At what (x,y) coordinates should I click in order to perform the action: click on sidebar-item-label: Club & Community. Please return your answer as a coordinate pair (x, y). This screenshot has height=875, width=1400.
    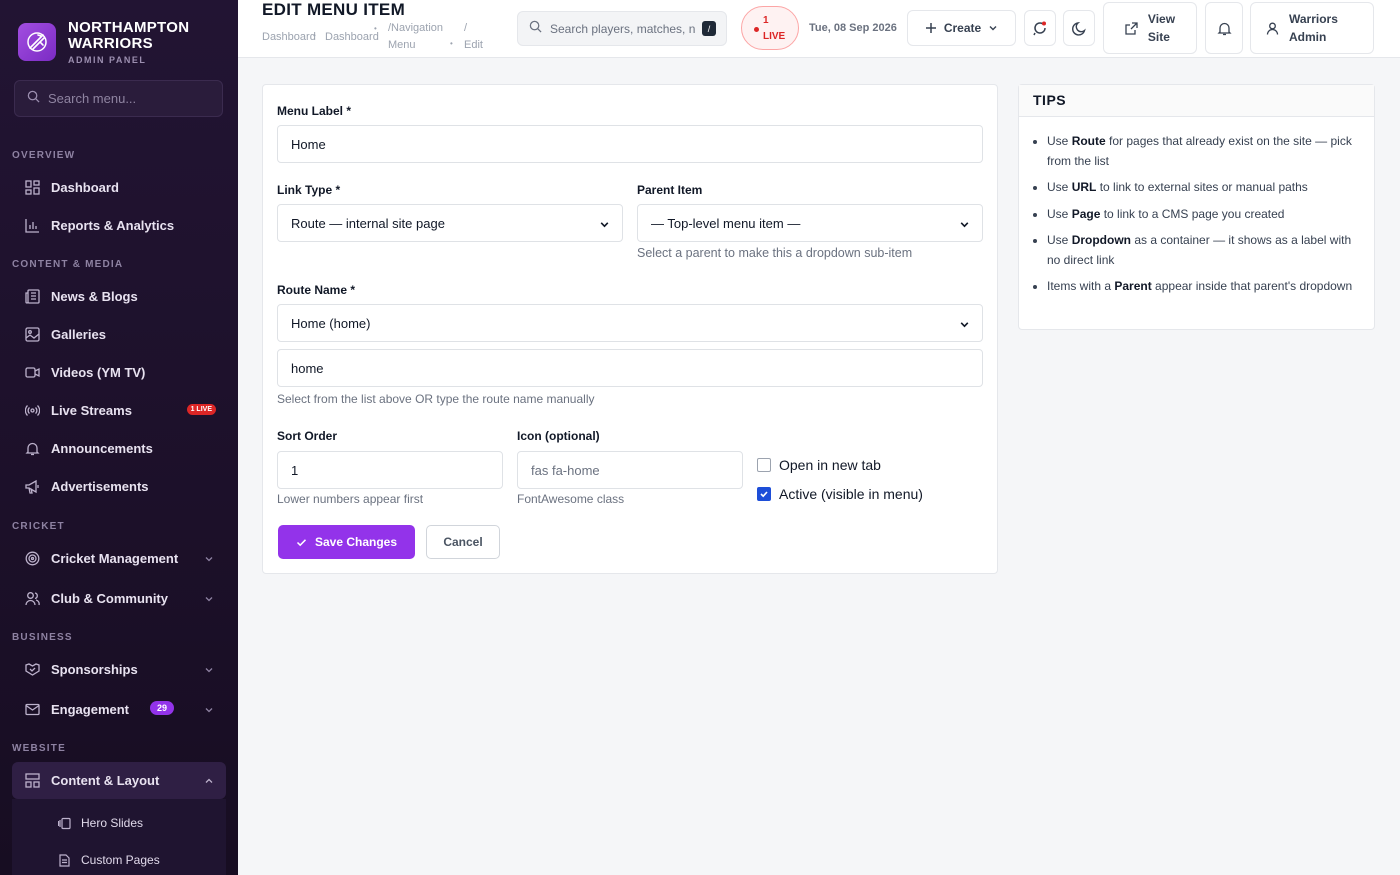
    Looking at the image, I should click on (109, 598).